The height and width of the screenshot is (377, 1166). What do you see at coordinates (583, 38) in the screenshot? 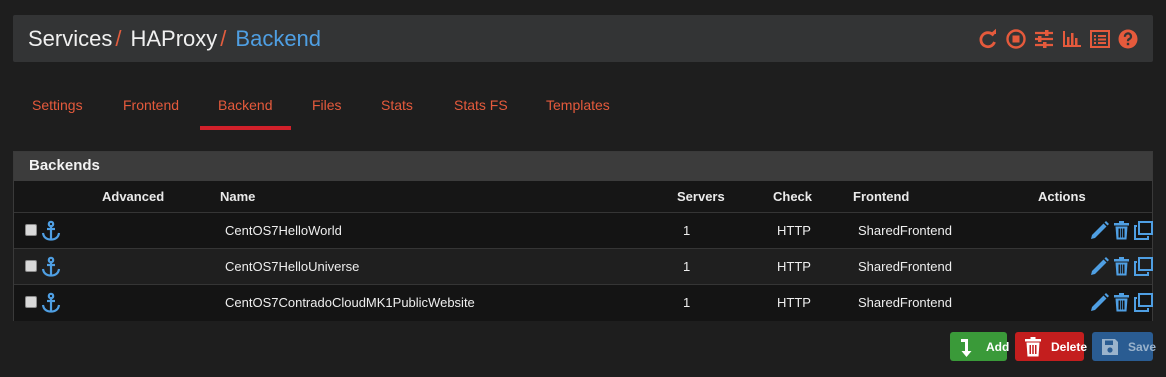
I see `page-header: Services / HAProxy / Backend` at bounding box center [583, 38].